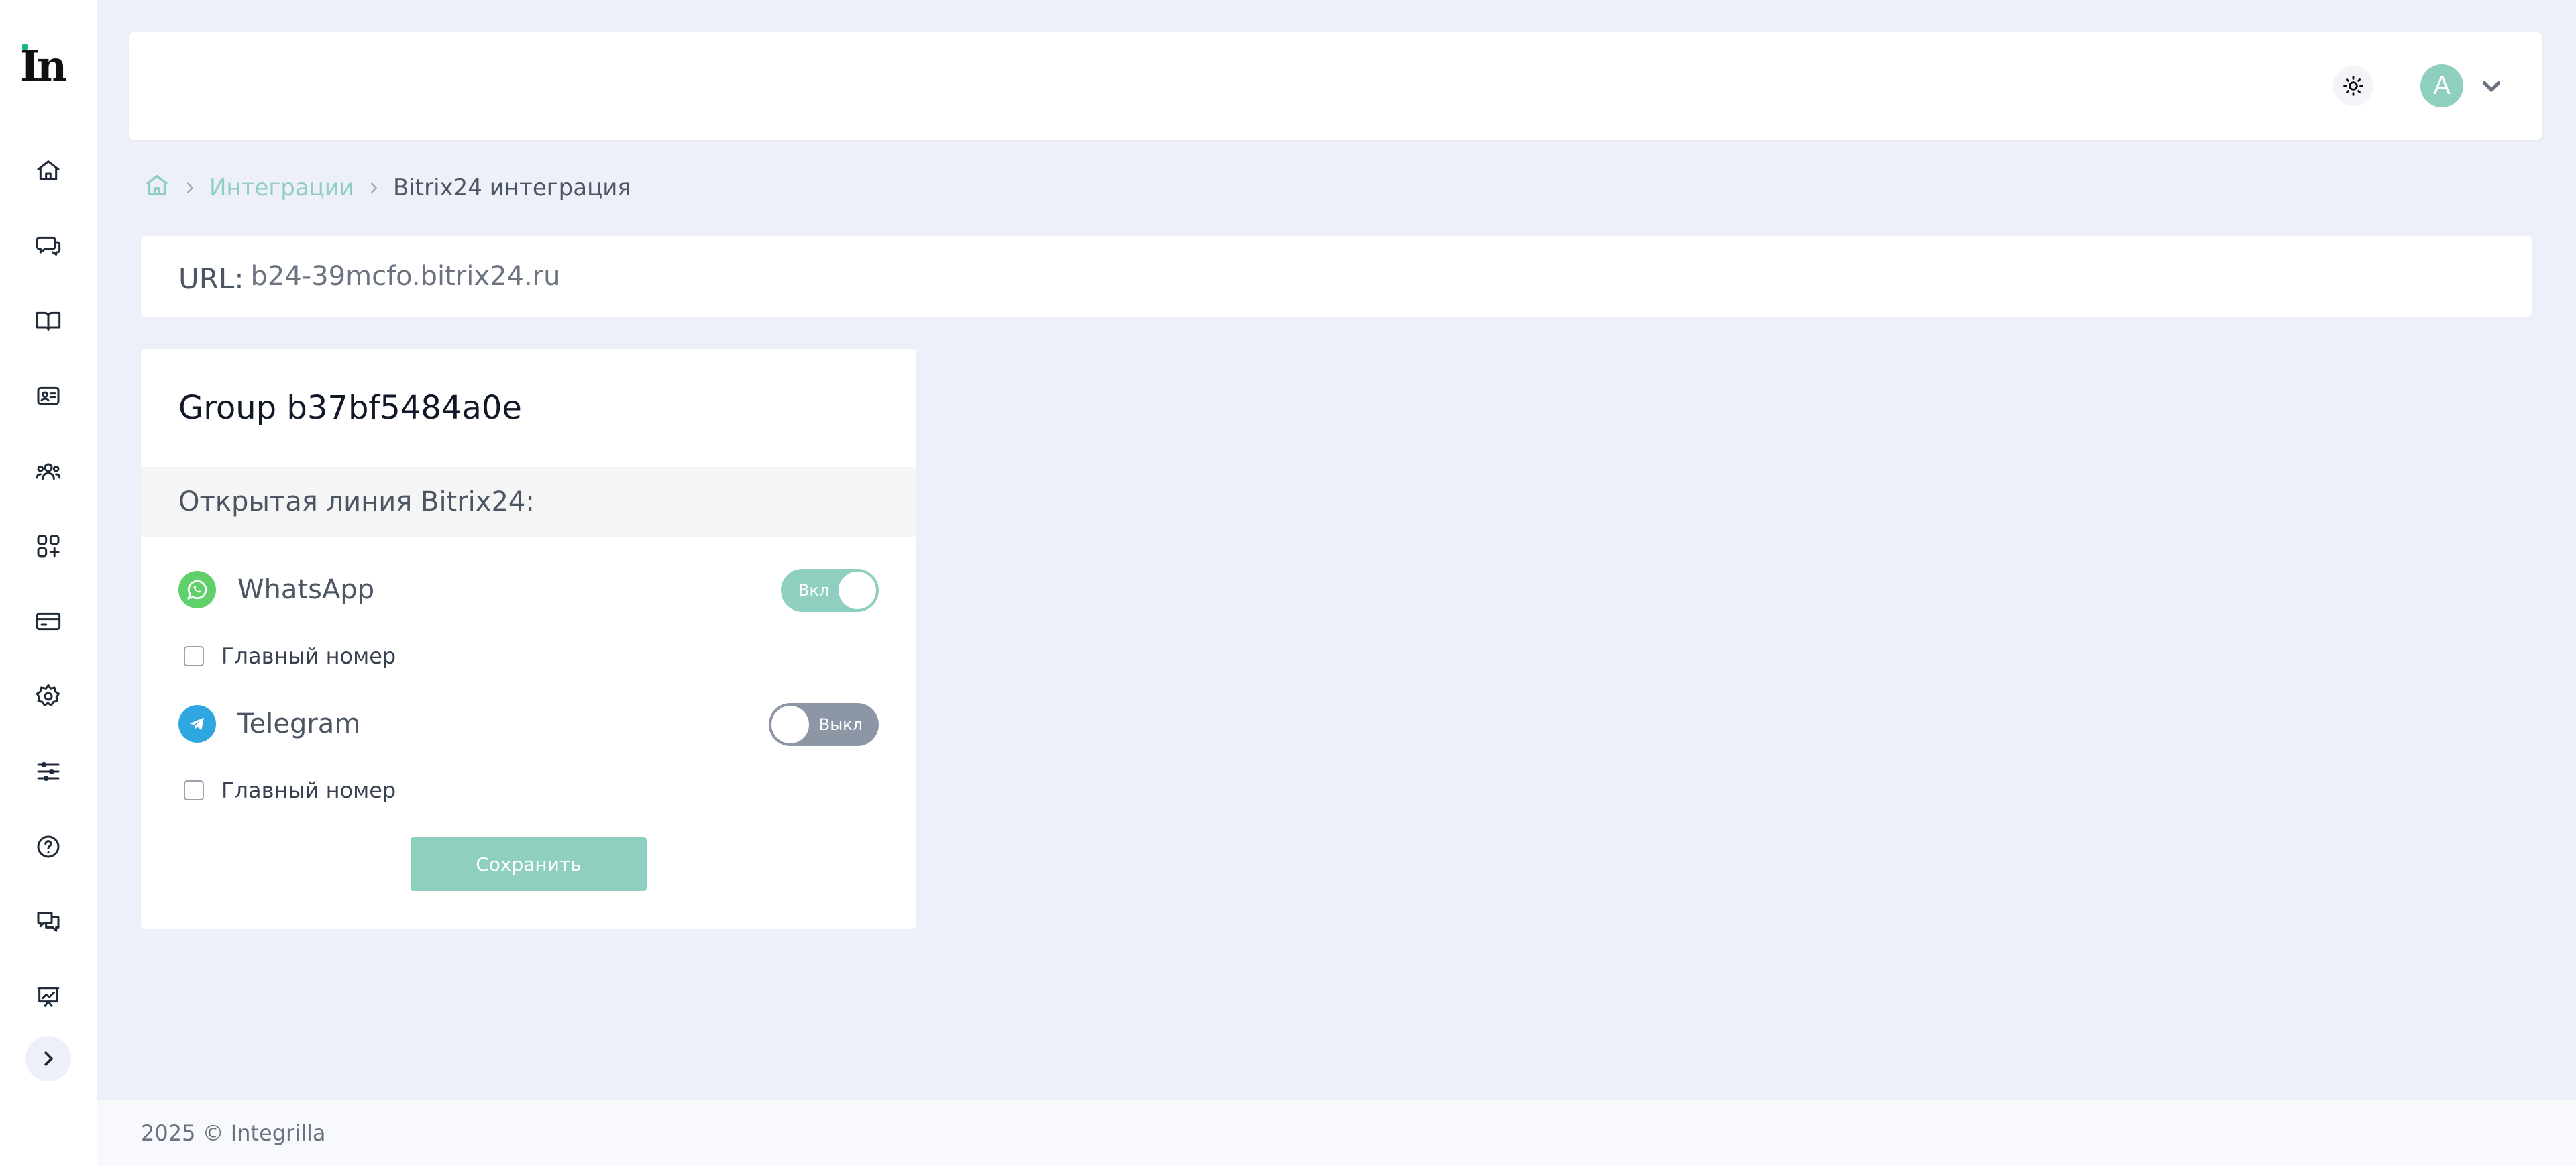 Image resolution: width=2576 pixels, height=1166 pixels. I want to click on sidebar-expand-button, so click(48, 1058).